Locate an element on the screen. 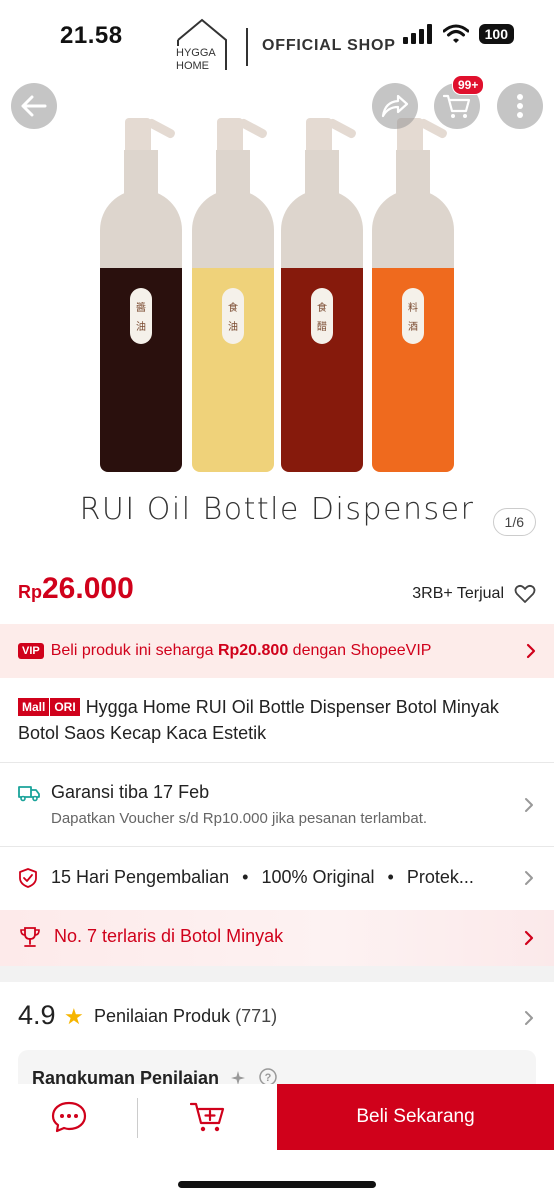 This screenshot has width=554, height=1200. price-currency: Rp is located at coordinates (30, 592).